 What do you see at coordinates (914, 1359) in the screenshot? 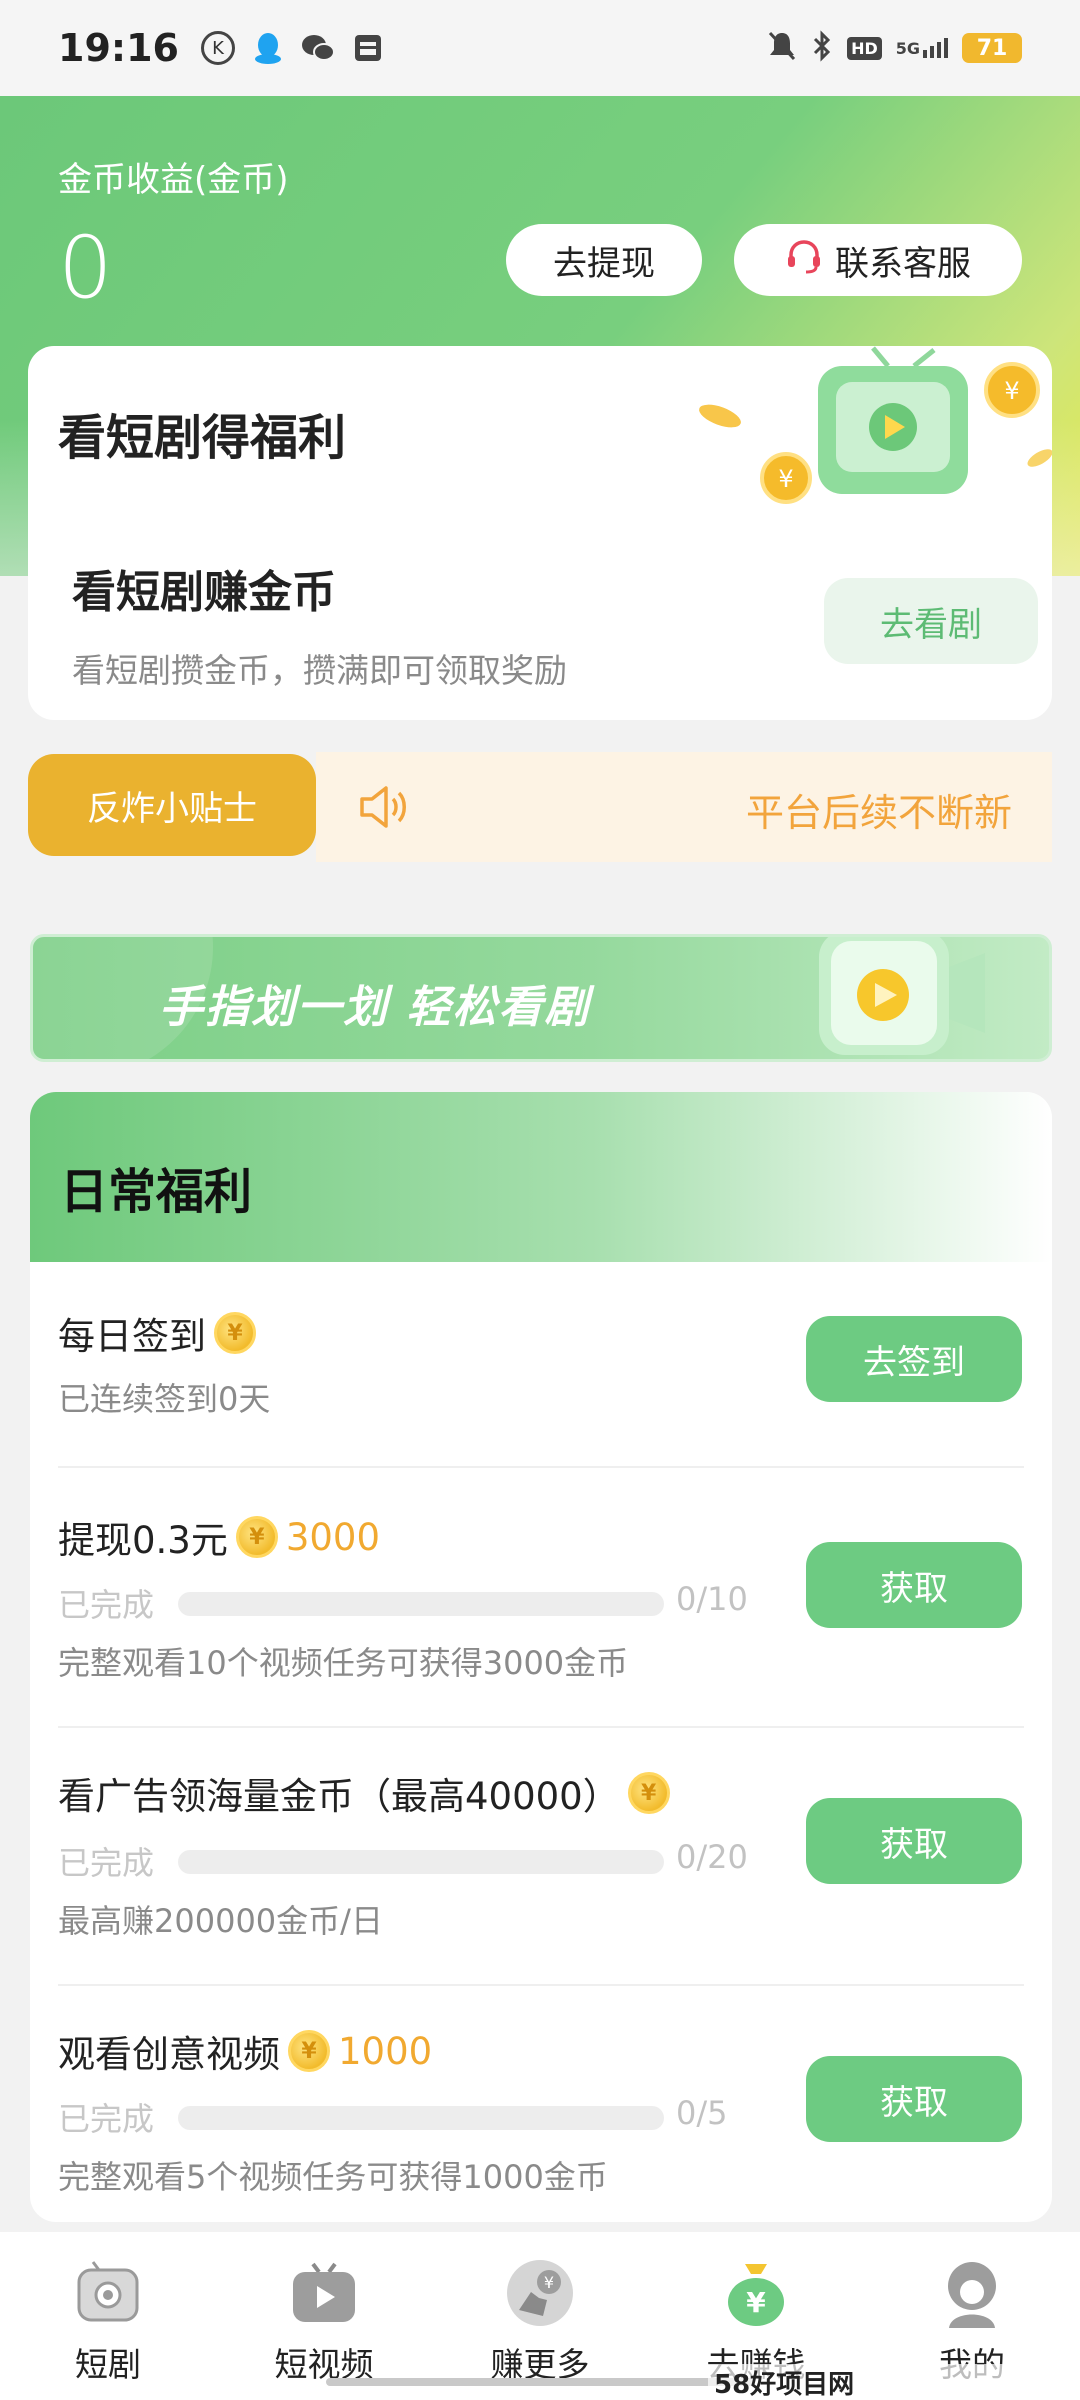
I see `sign-in-button: 去签到` at bounding box center [914, 1359].